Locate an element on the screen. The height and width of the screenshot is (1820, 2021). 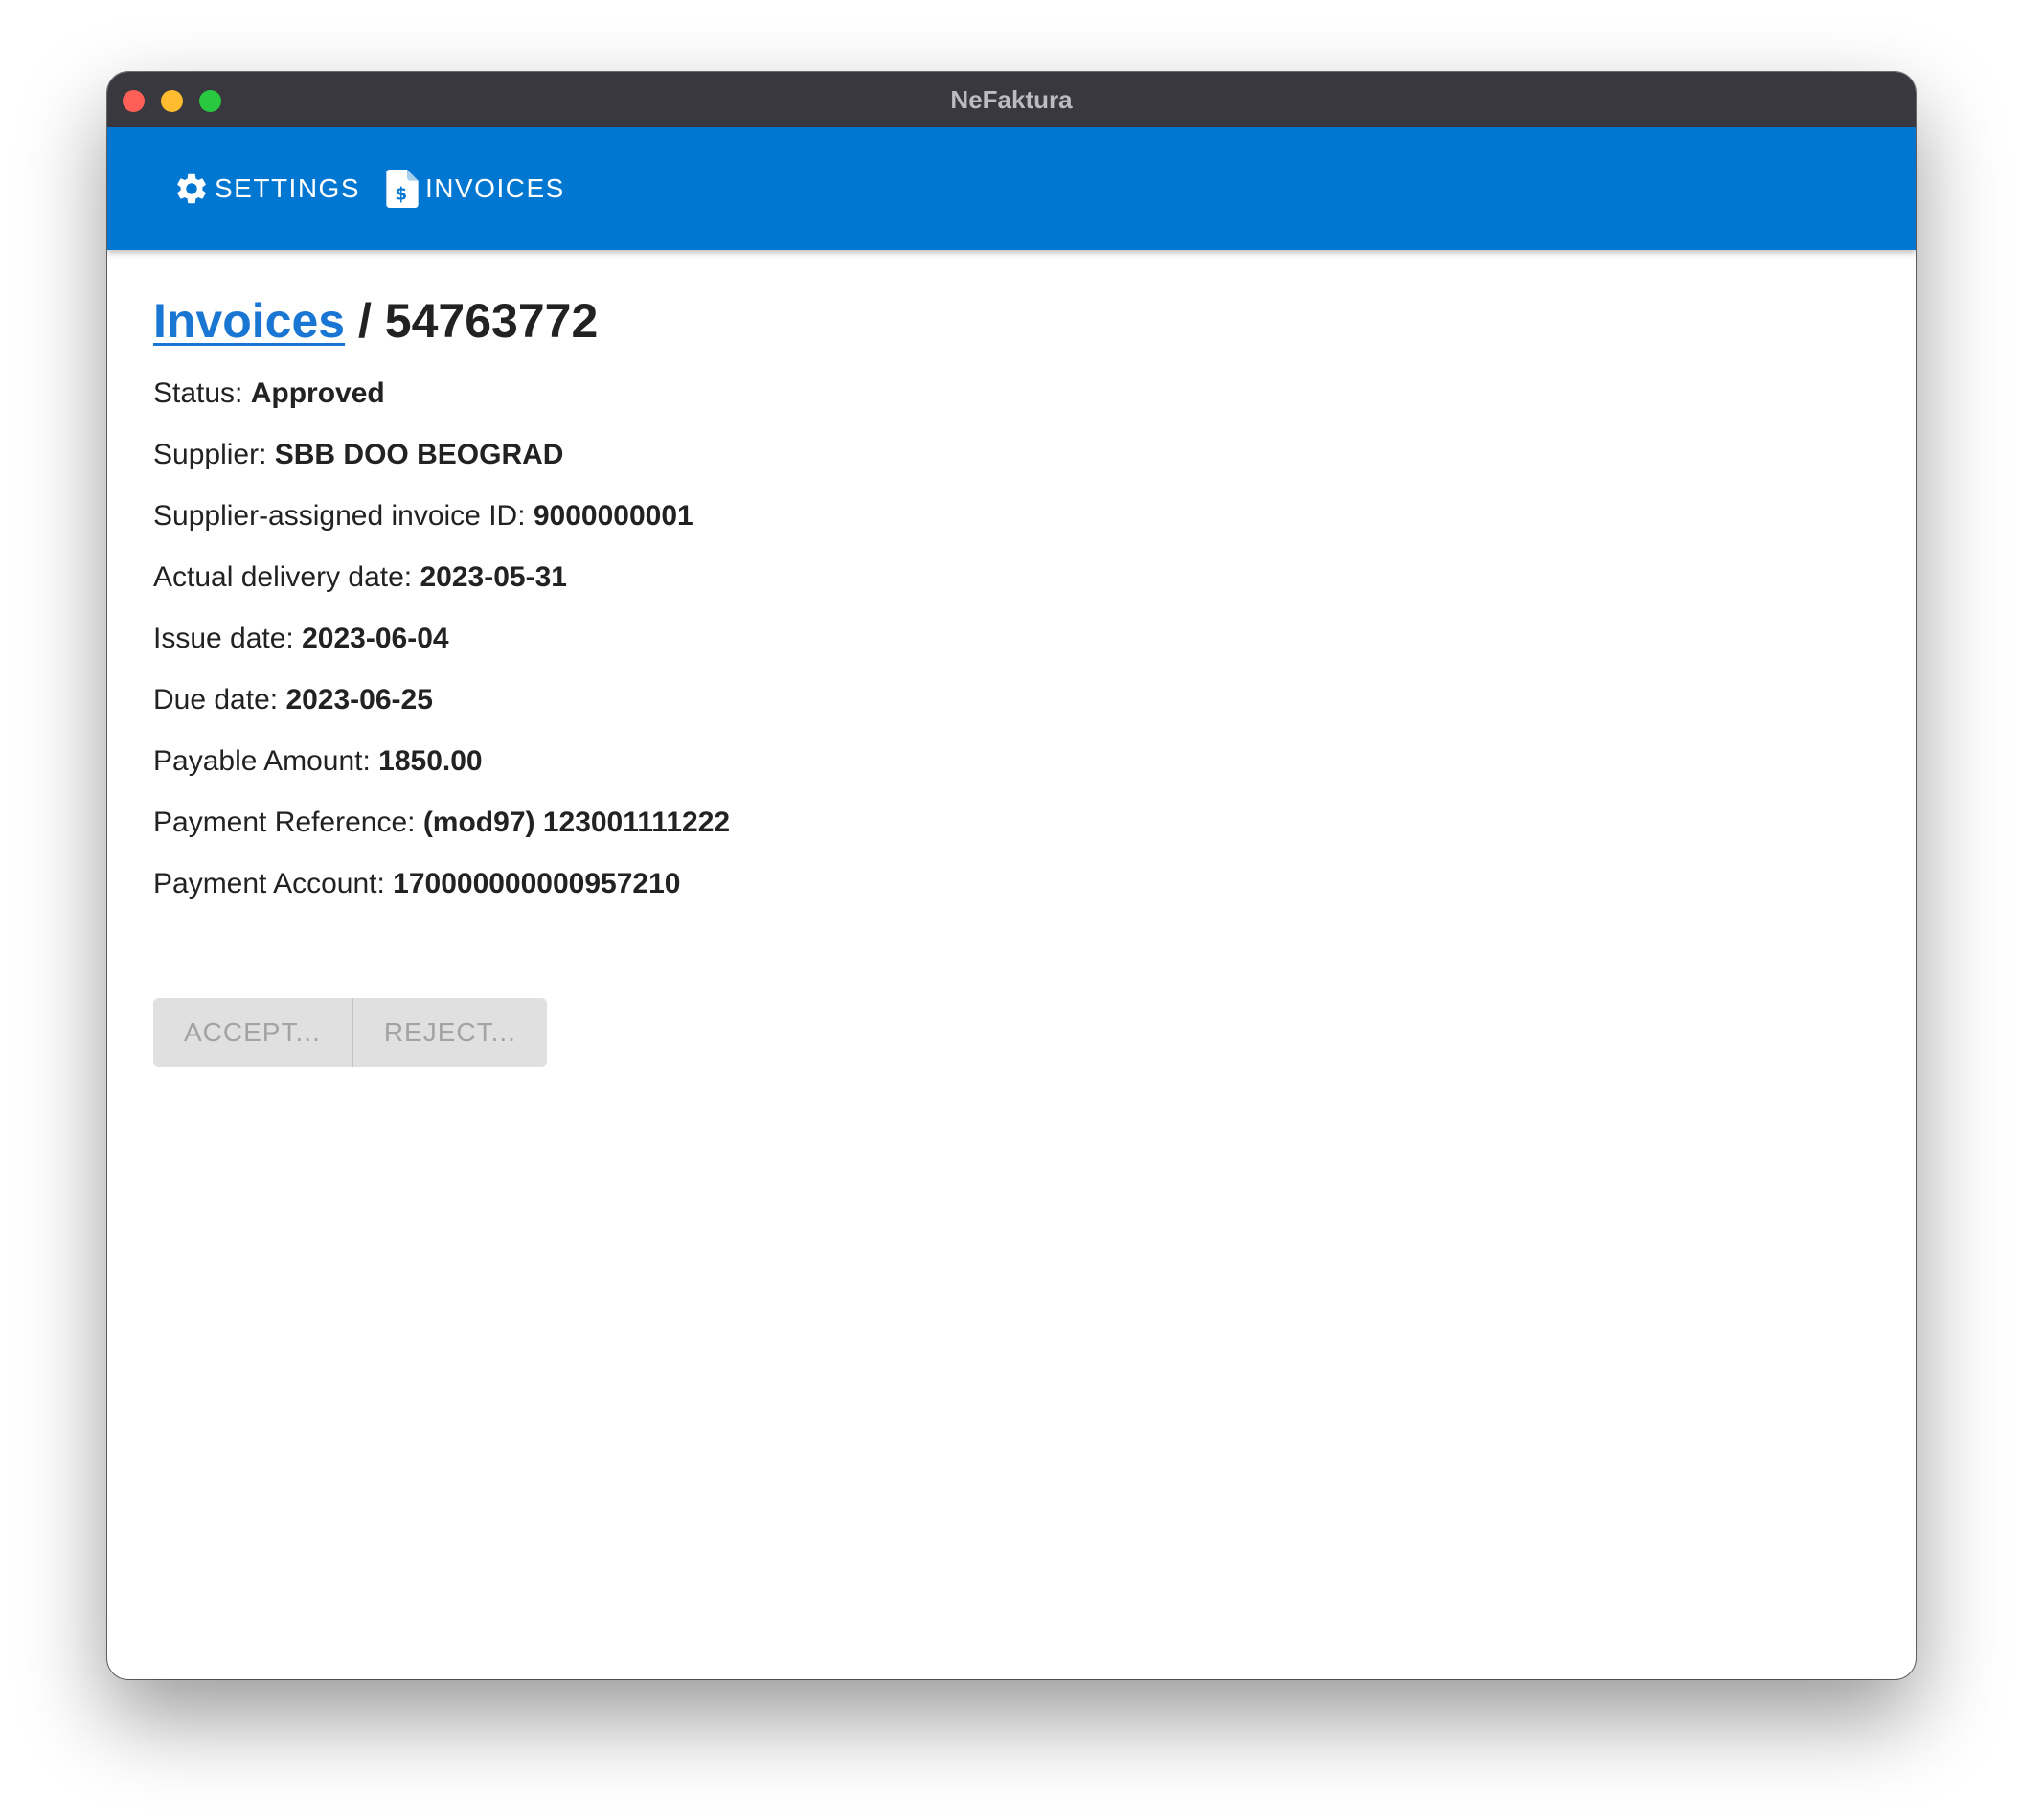
invoice-dollar-icon: $ is located at coordinates (402, 189).